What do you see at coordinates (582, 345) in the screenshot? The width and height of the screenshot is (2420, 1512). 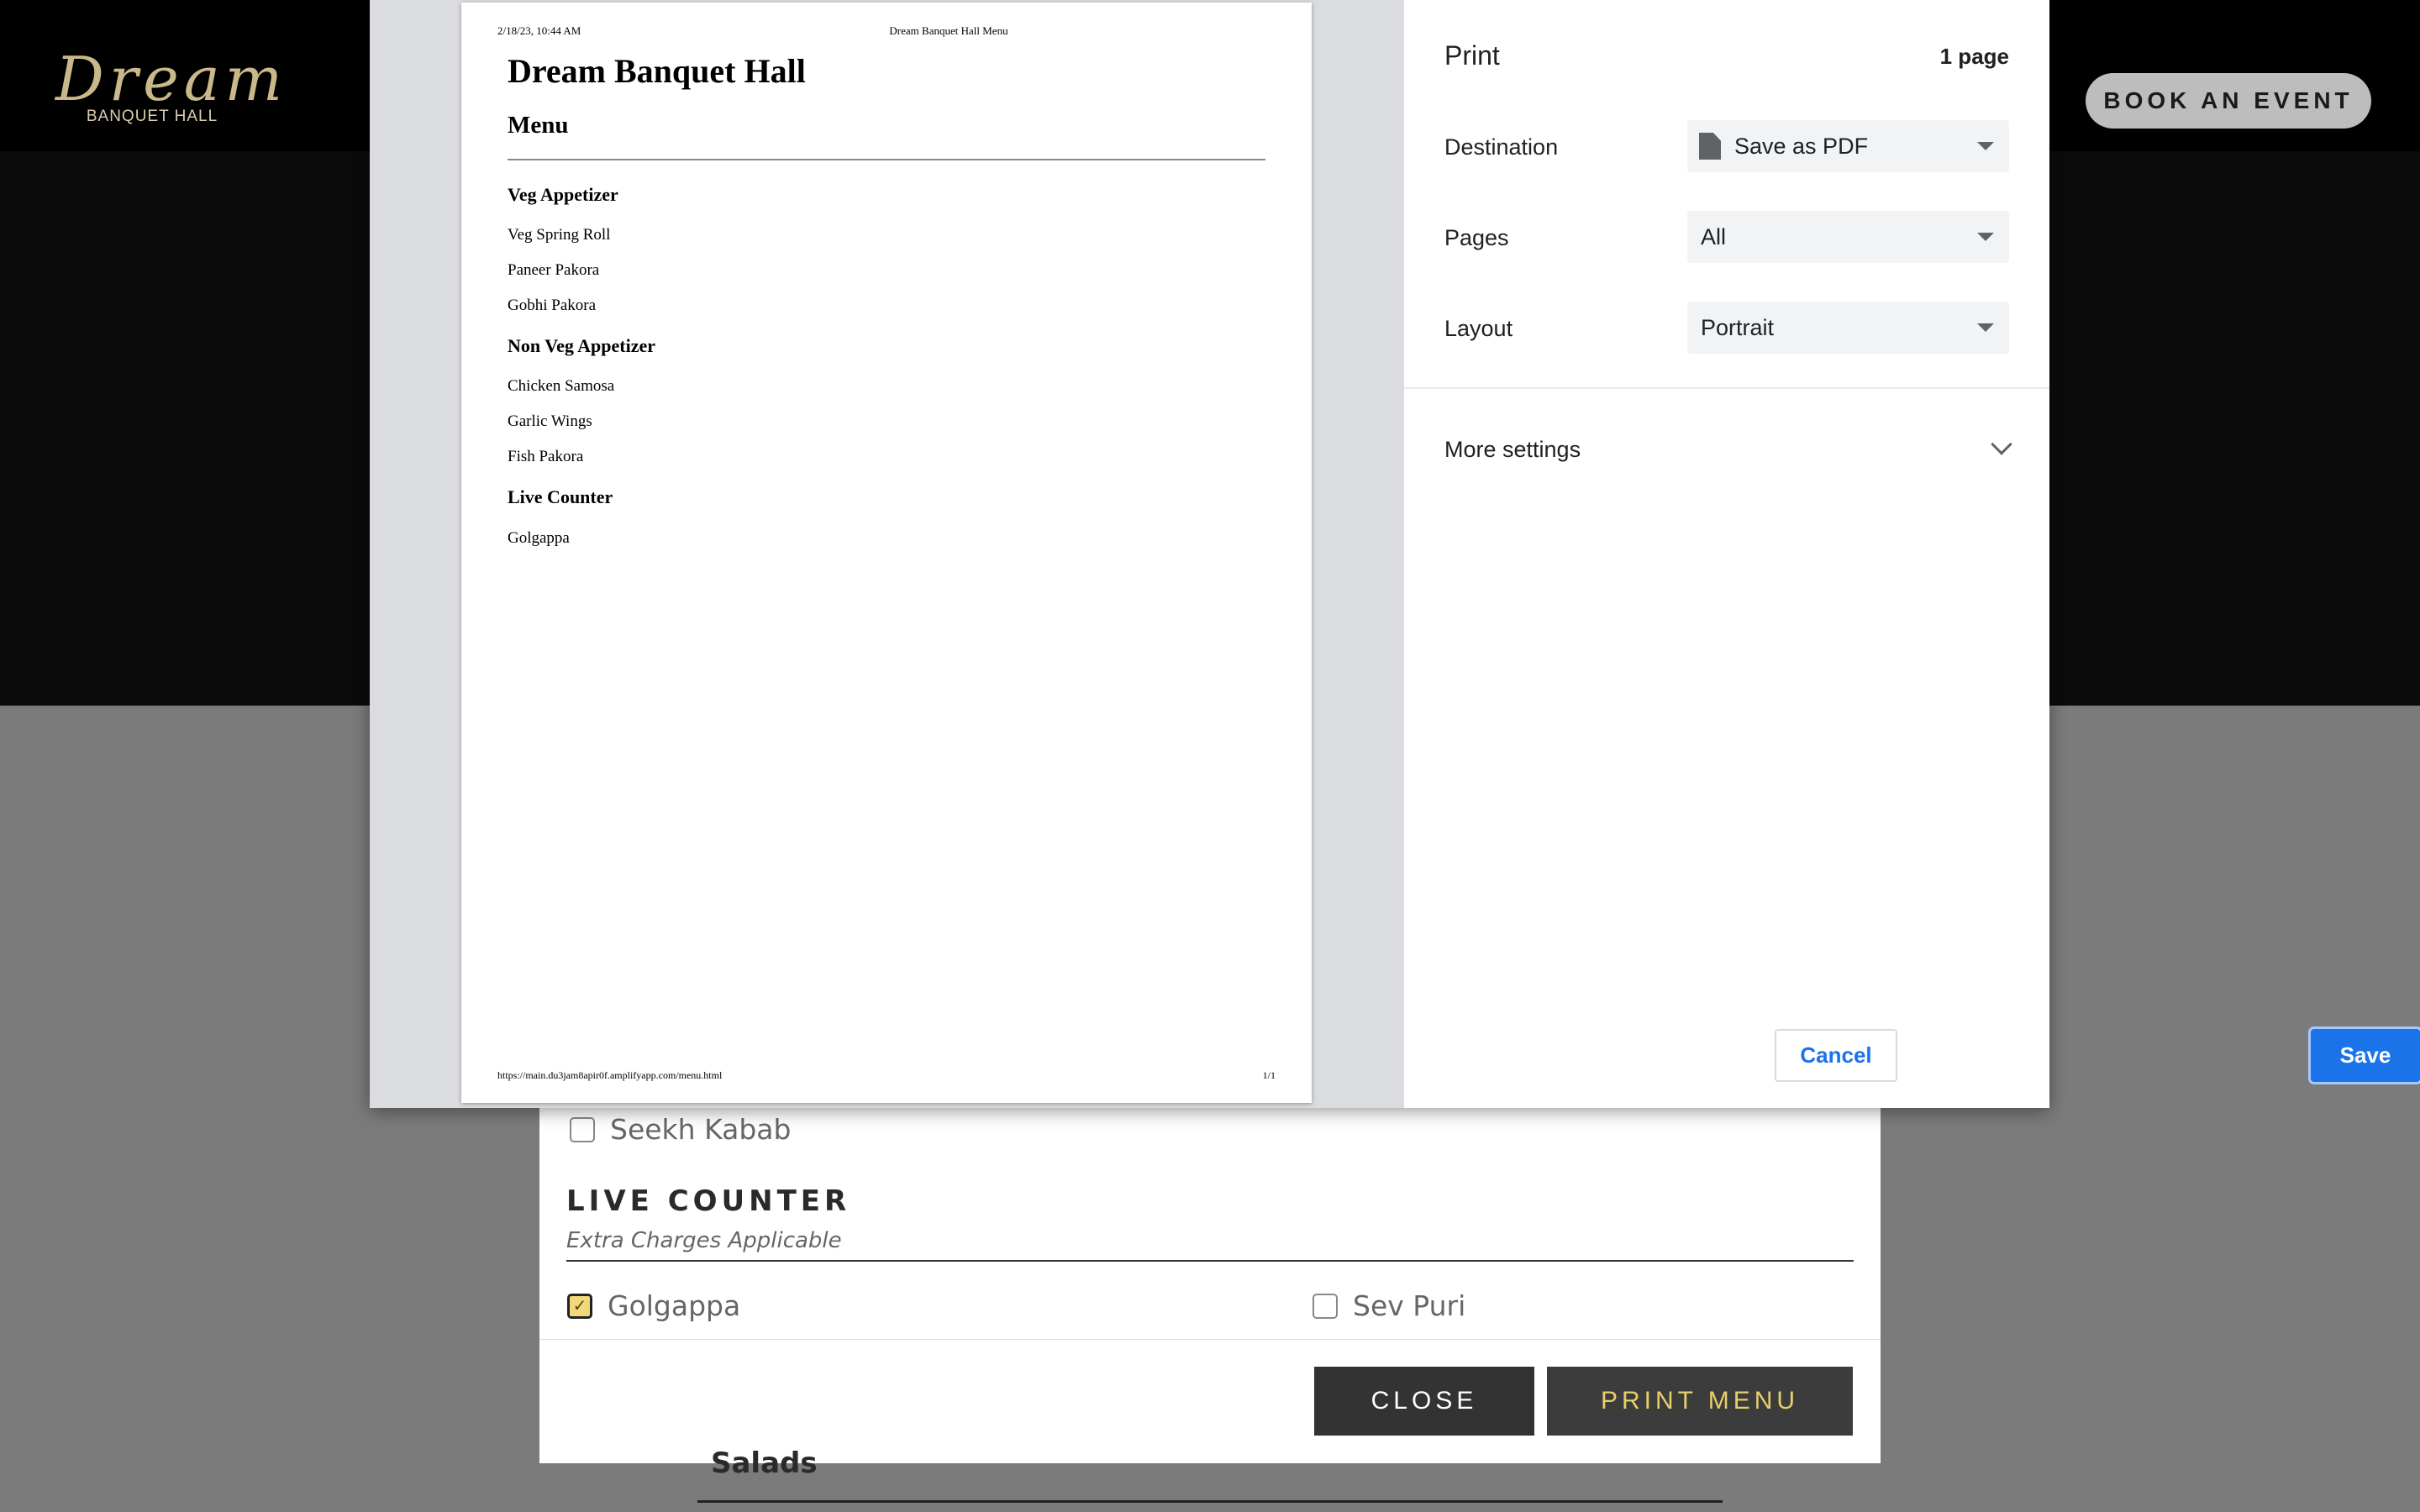 I see `preview-category: Non Veg Appetizer` at bounding box center [582, 345].